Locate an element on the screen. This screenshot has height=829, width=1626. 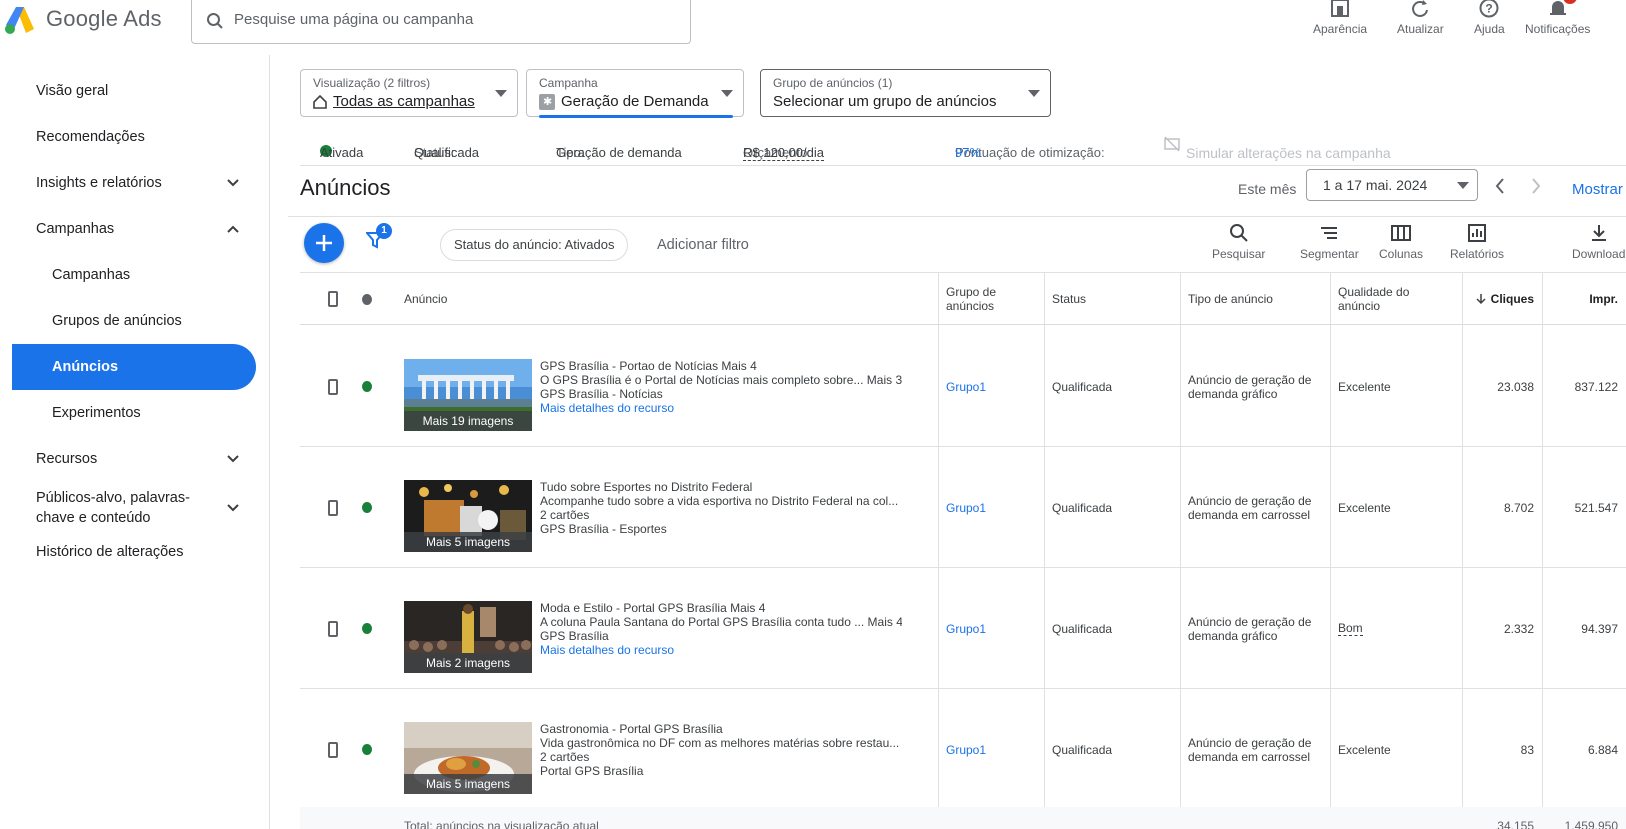
status-filter-dot is located at coordinates (367, 299).